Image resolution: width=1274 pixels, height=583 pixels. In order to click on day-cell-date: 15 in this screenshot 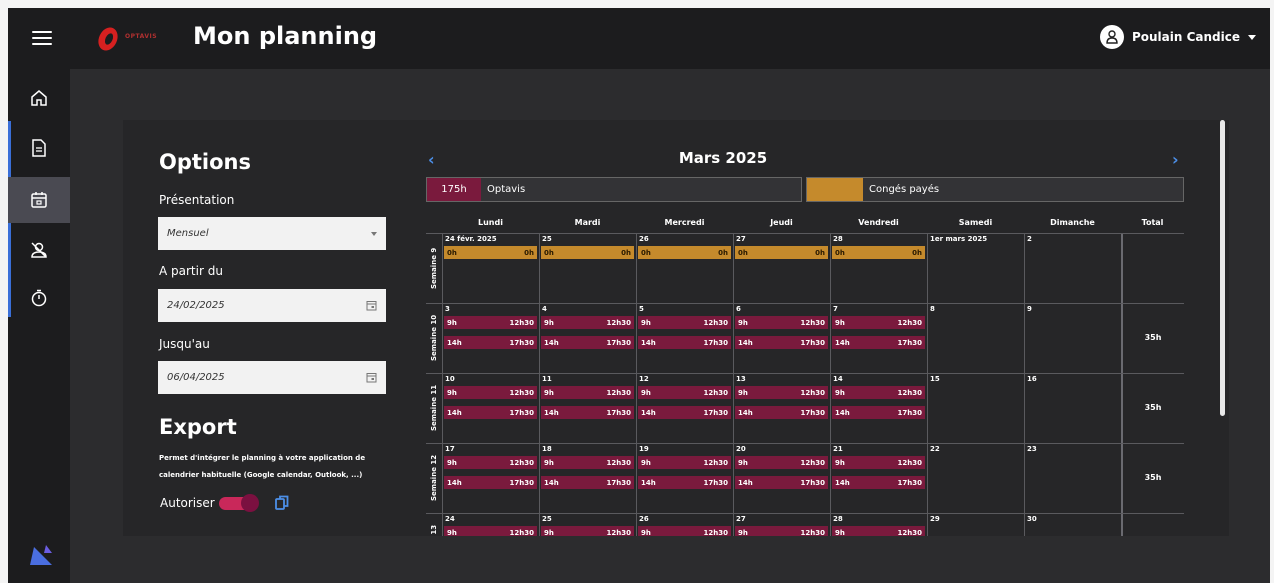, I will do `click(935, 379)`.